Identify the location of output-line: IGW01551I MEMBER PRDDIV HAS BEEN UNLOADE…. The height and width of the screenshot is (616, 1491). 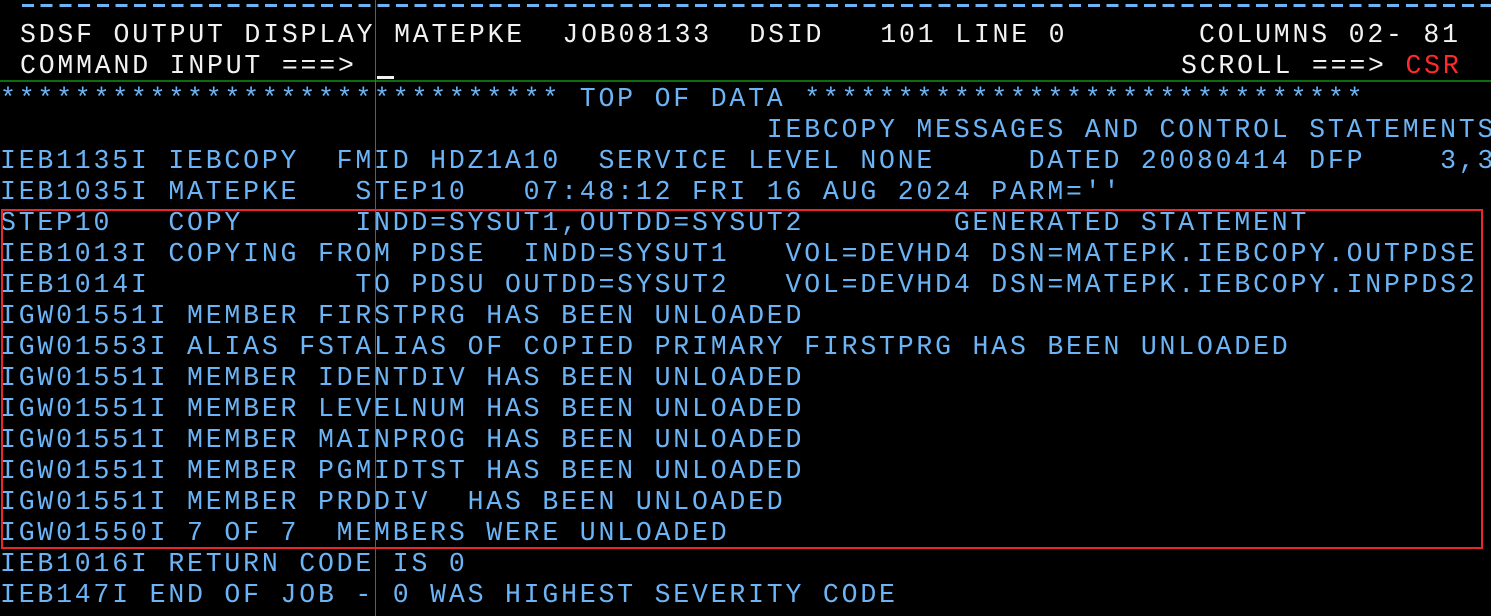
(393, 502).